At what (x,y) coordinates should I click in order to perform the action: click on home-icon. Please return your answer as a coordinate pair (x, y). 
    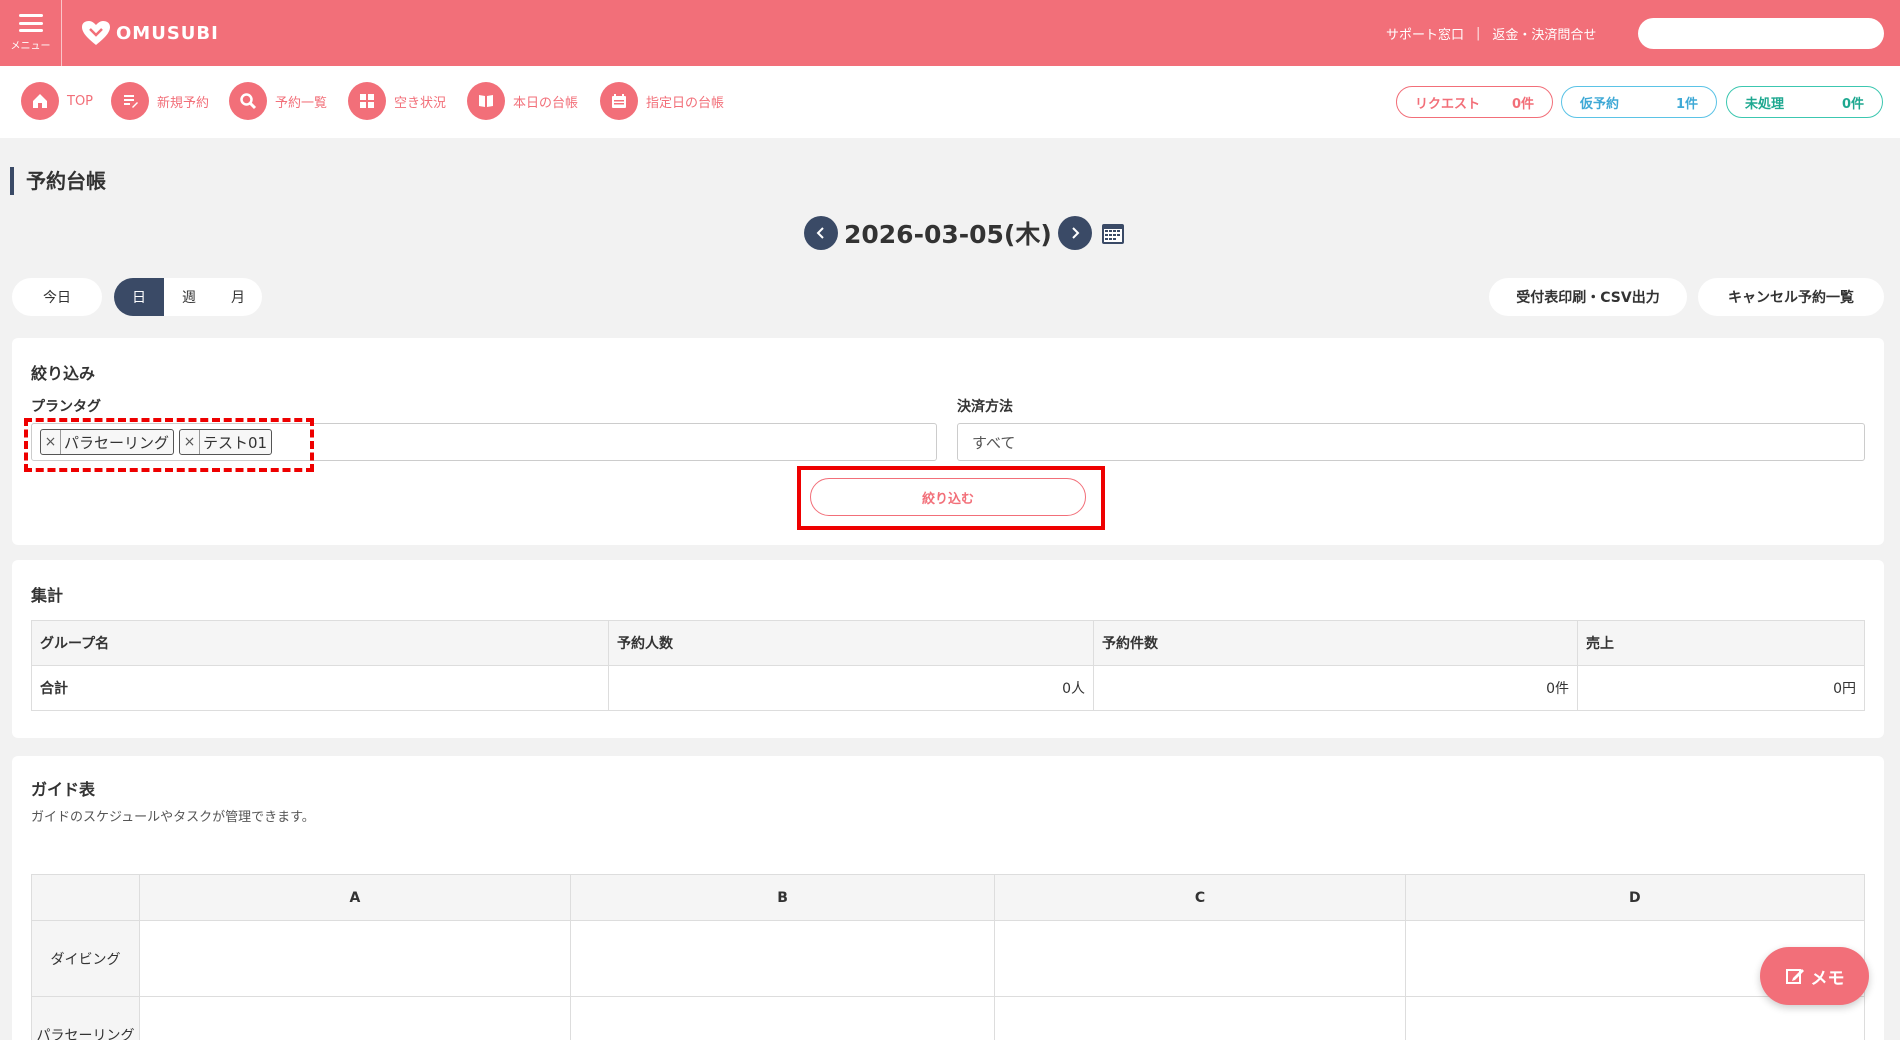
    Looking at the image, I should click on (40, 101).